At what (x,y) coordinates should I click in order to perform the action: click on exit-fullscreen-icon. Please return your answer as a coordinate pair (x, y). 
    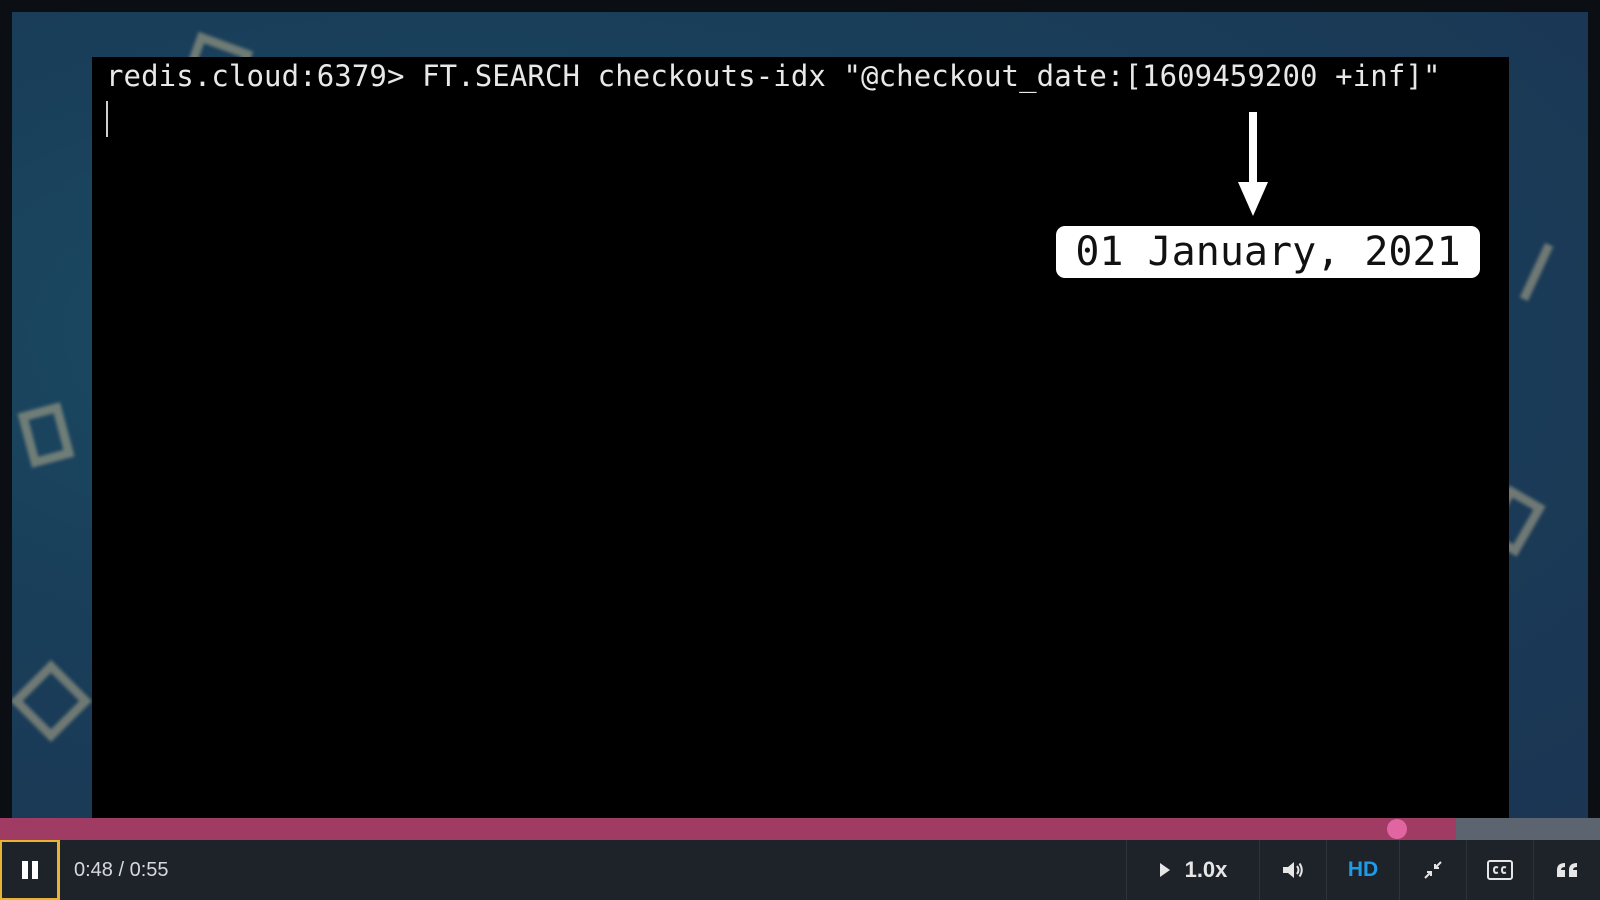
    Looking at the image, I should click on (1433, 870).